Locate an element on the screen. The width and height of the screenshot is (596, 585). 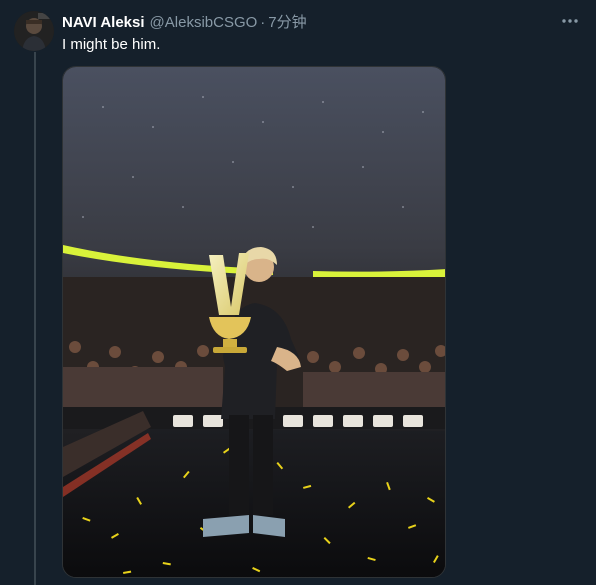
tweet-header: NAVI Aleksi @AleksibCSGO · 7分钟 is located at coordinates (184, 23).